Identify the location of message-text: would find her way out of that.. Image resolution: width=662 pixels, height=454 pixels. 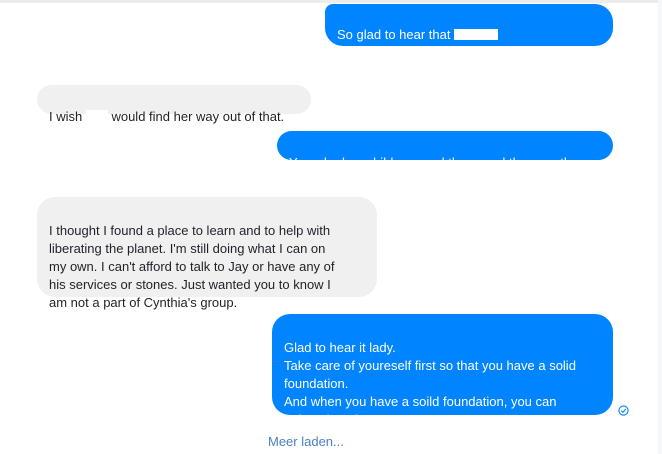
(196, 116).